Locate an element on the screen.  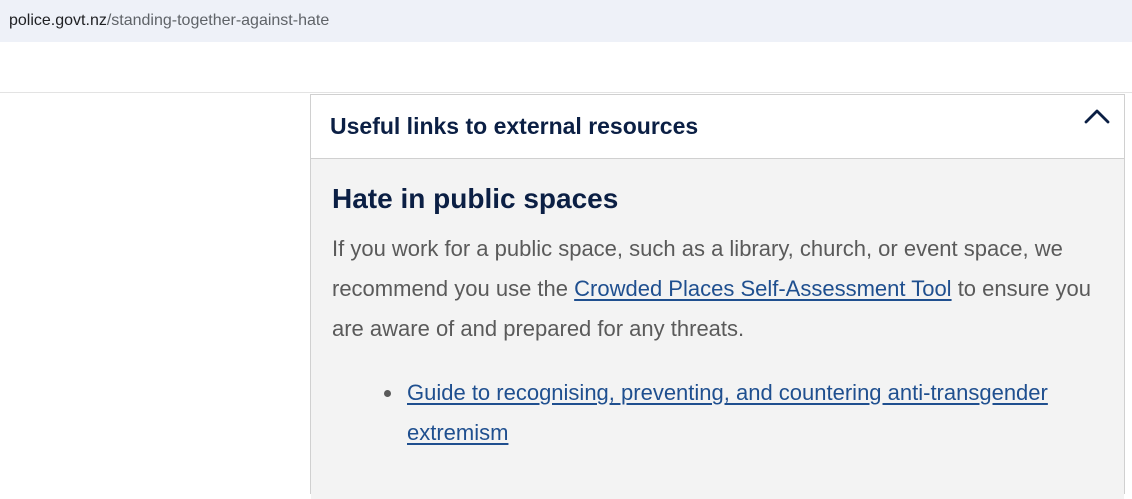
url-domain: police.govt.nz is located at coordinates (58, 20).